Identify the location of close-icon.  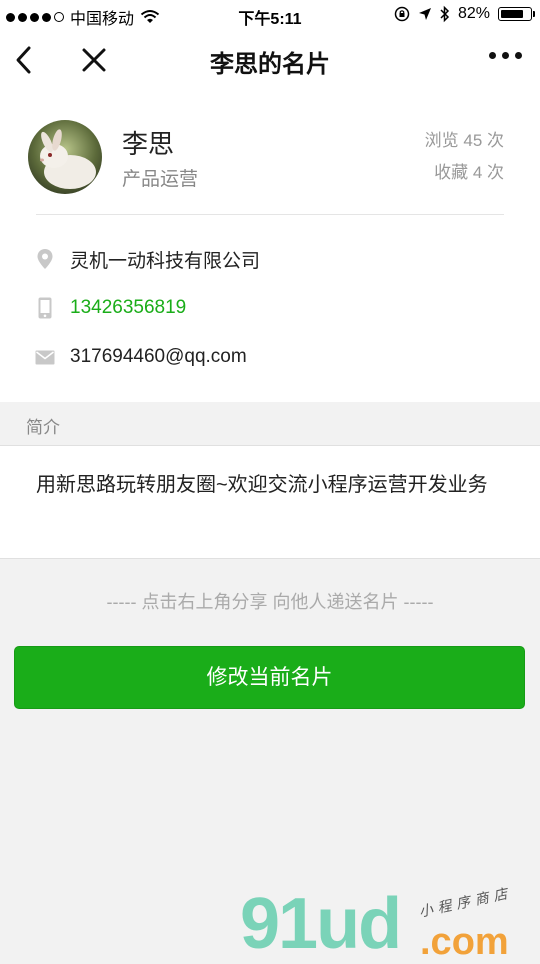
(94, 60).